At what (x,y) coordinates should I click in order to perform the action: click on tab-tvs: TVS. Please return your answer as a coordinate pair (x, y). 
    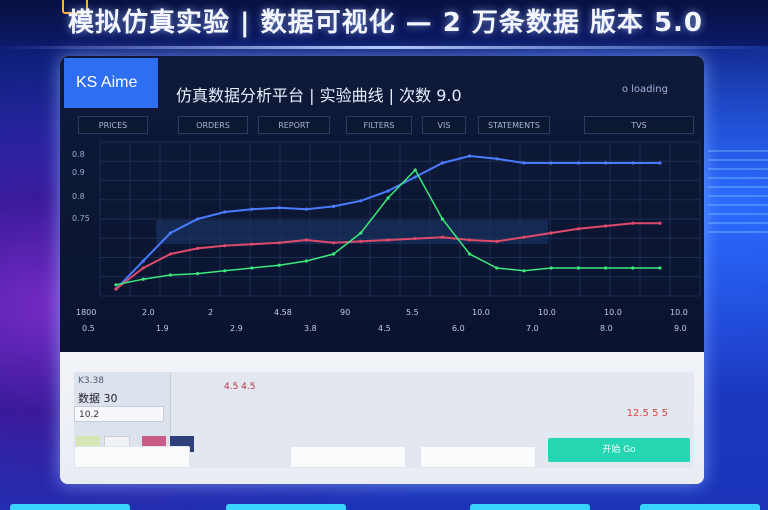
    Looking at the image, I should click on (639, 125).